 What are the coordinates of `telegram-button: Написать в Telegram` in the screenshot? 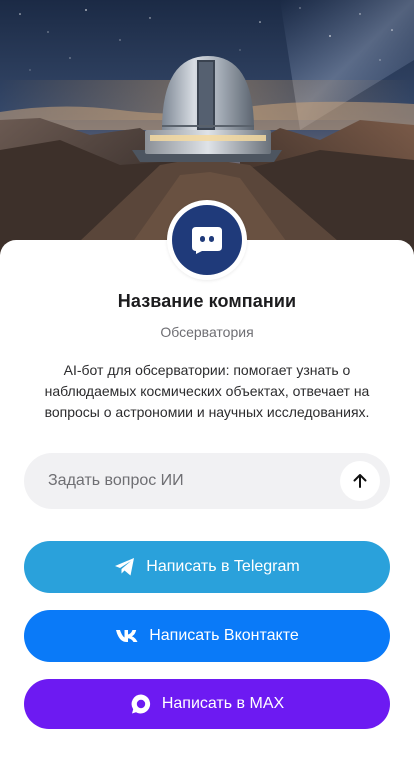 It's located at (207, 567).